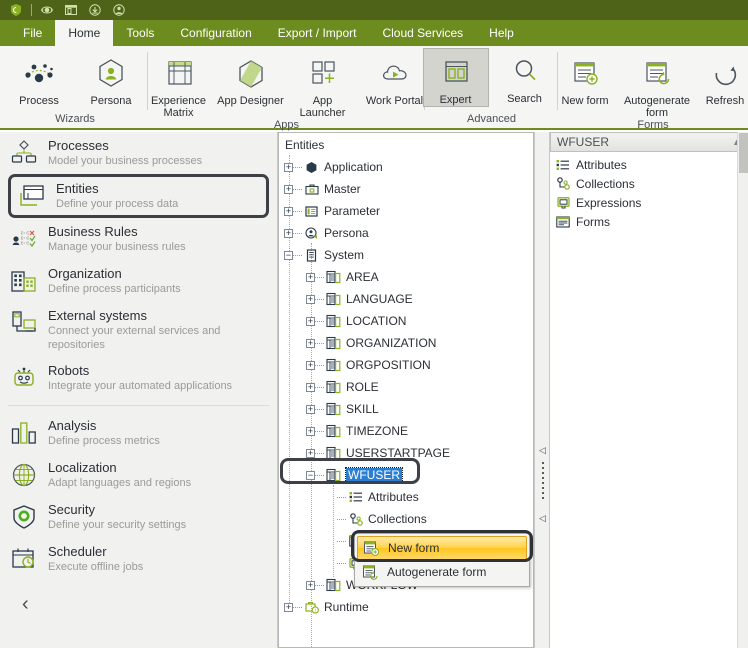 Image resolution: width=748 pixels, height=648 pixels. Describe the element at coordinates (344, 255) in the screenshot. I see `tree-node-label: System` at that location.